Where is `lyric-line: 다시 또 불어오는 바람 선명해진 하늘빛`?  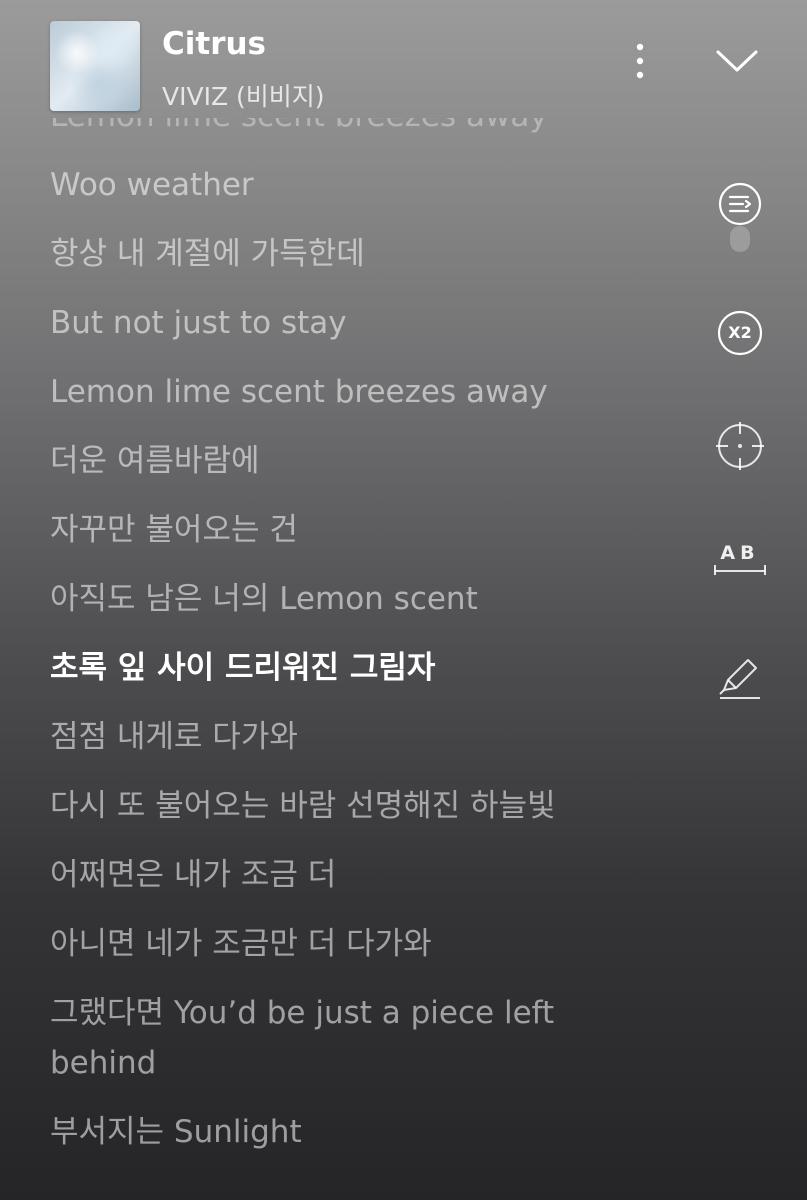
lyric-line: 다시 또 불어오는 바람 선명해진 하늘빛 is located at coordinates (360, 806).